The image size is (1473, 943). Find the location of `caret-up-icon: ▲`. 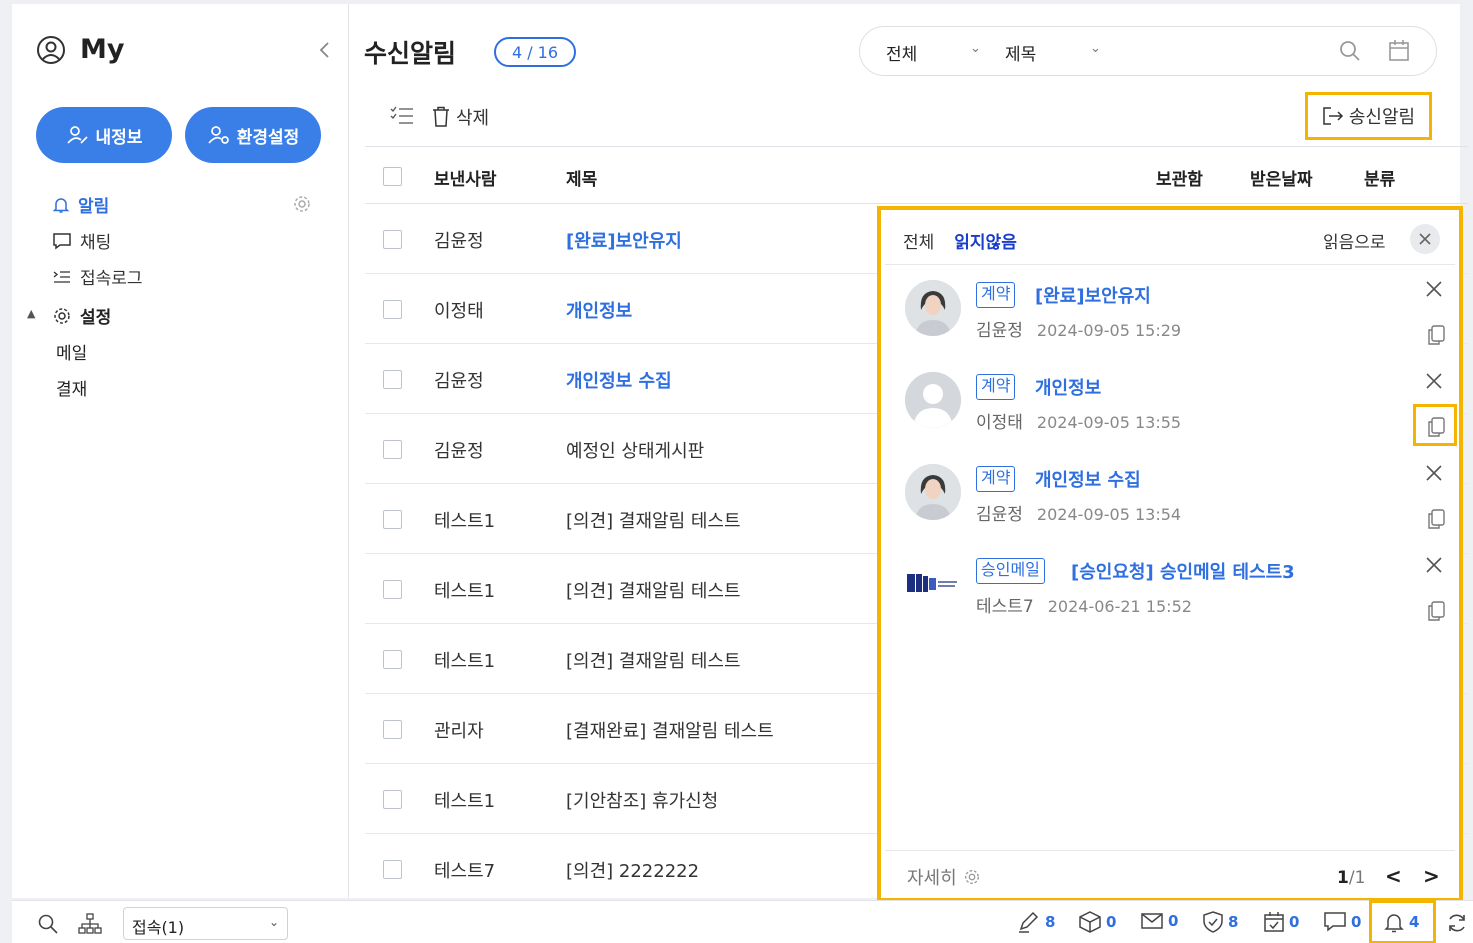

caret-up-icon: ▲ is located at coordinates (31, 313).